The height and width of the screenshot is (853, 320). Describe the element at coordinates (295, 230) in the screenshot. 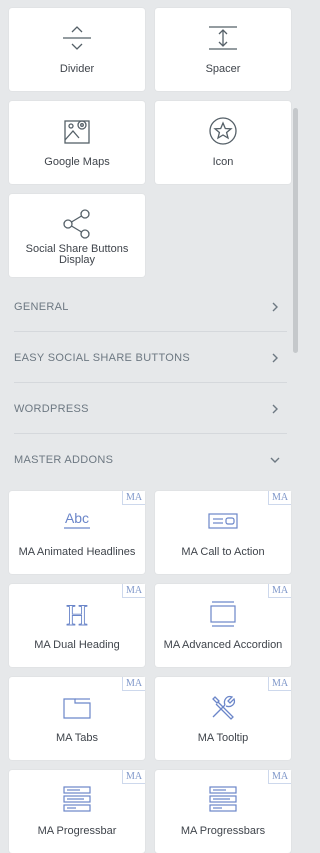

I see `scrollbar-thumb` at that location.